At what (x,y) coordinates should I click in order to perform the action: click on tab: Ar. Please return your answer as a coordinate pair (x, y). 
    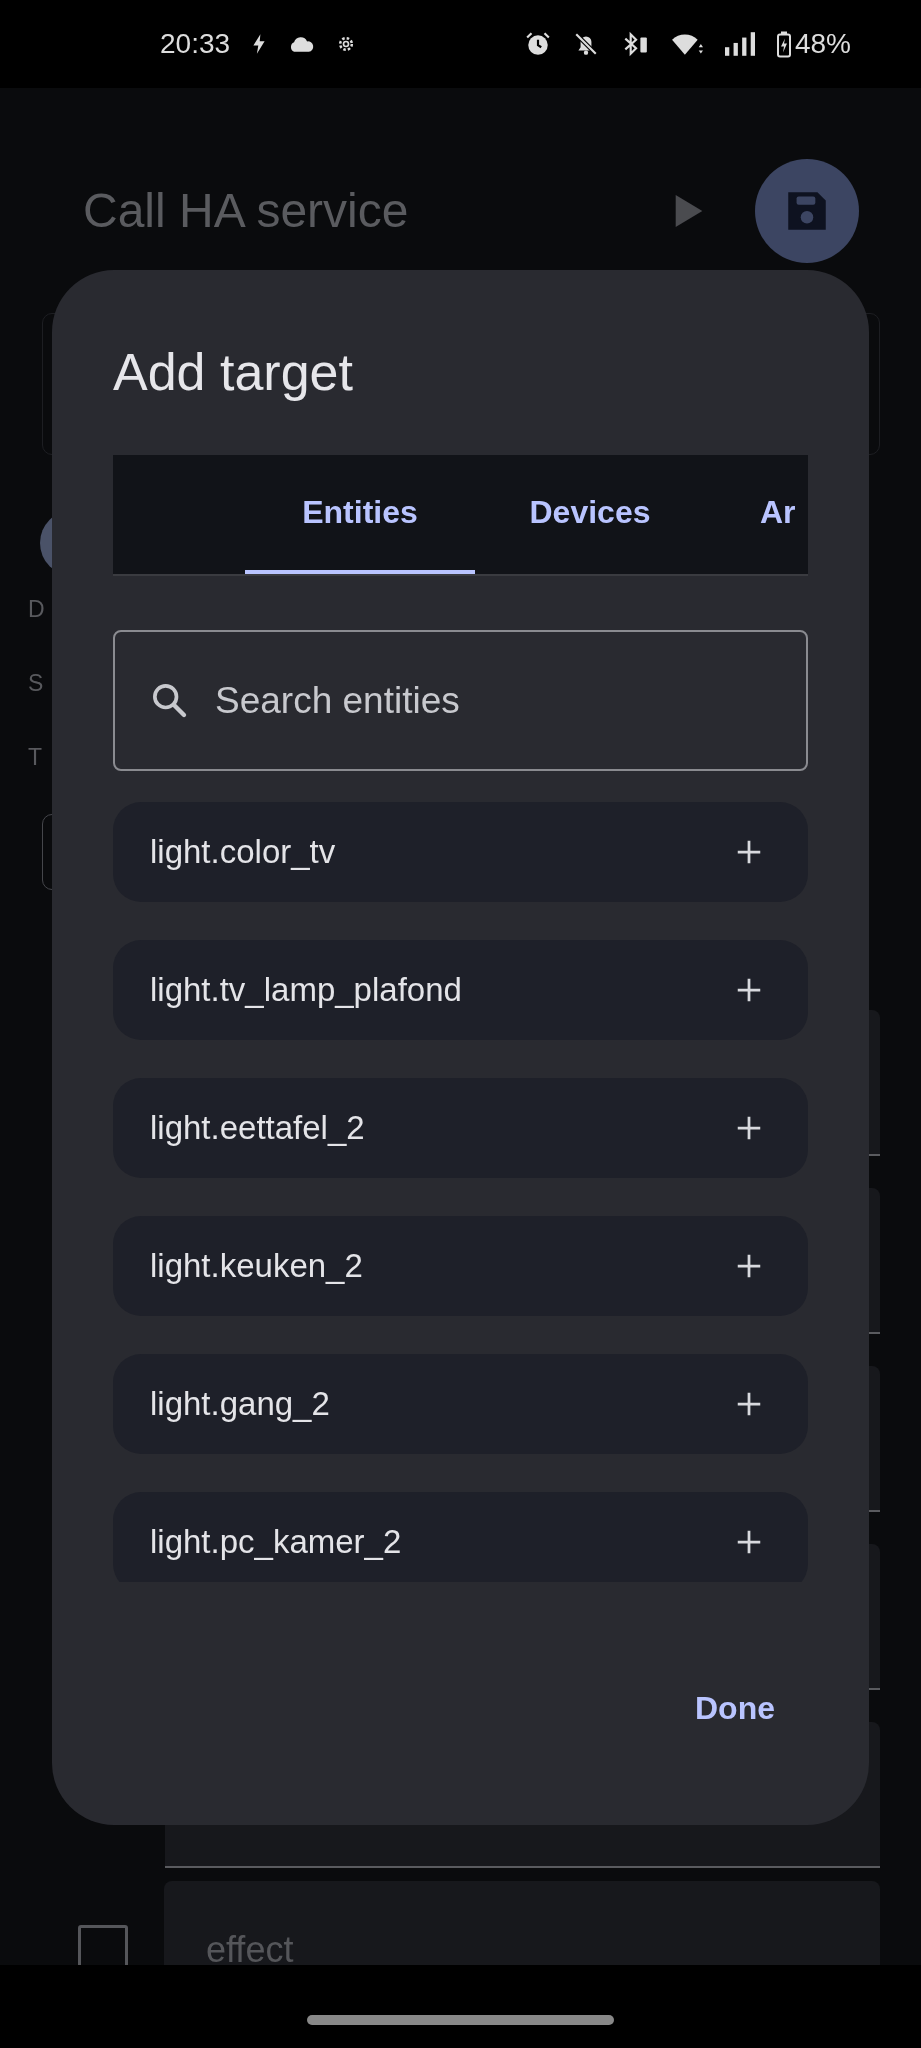
    Looking at the image, I should click on (751, 514).